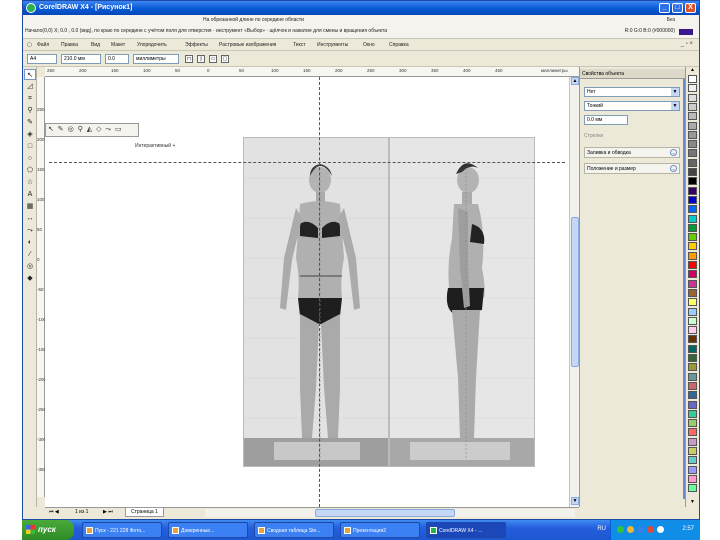 Image resolution: width=720 pixels, height=540 pixels. What do you see at coordinates (316, 302) in the screenshot?
I see `front-view-photo` at bounding box center [316, 302].